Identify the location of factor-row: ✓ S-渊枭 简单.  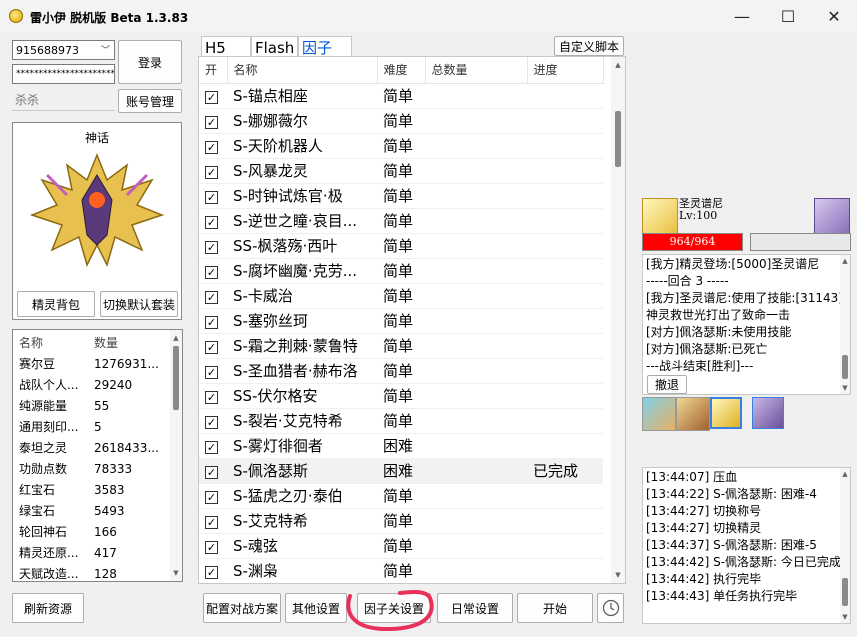
(401, 570).